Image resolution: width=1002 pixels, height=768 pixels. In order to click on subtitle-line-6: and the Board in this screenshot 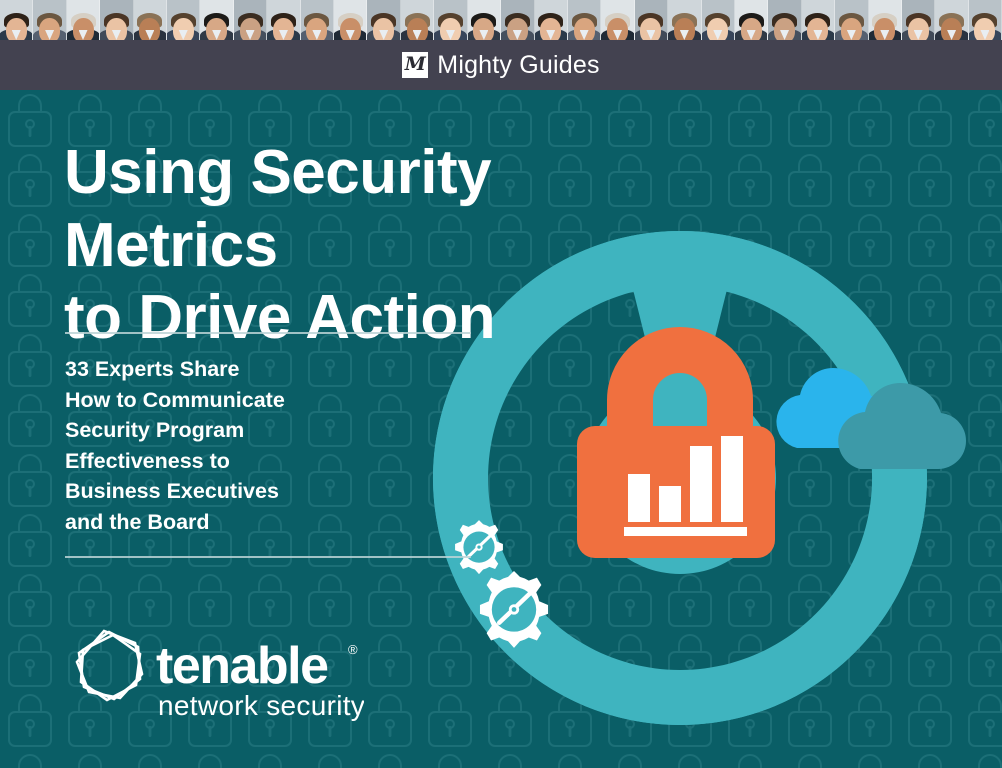, I will do `click(137, 521)`.